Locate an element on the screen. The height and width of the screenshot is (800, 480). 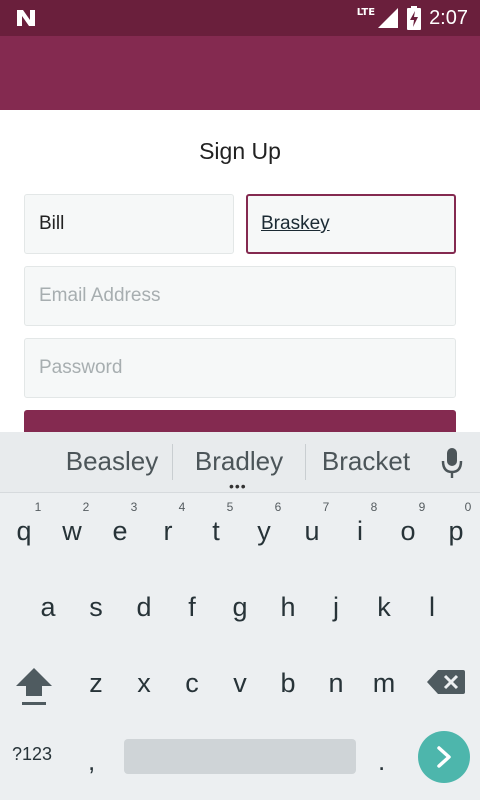
key-n: n is located at coordinates (336, 683).